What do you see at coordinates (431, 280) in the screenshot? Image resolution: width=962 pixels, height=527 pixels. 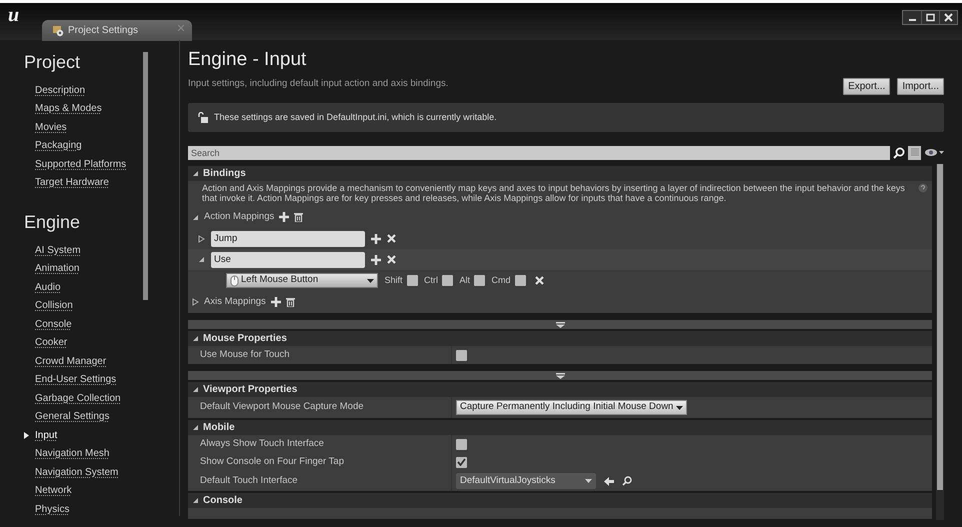 I see `modifier-label: Ctrl` at bounding box center [431, 280].